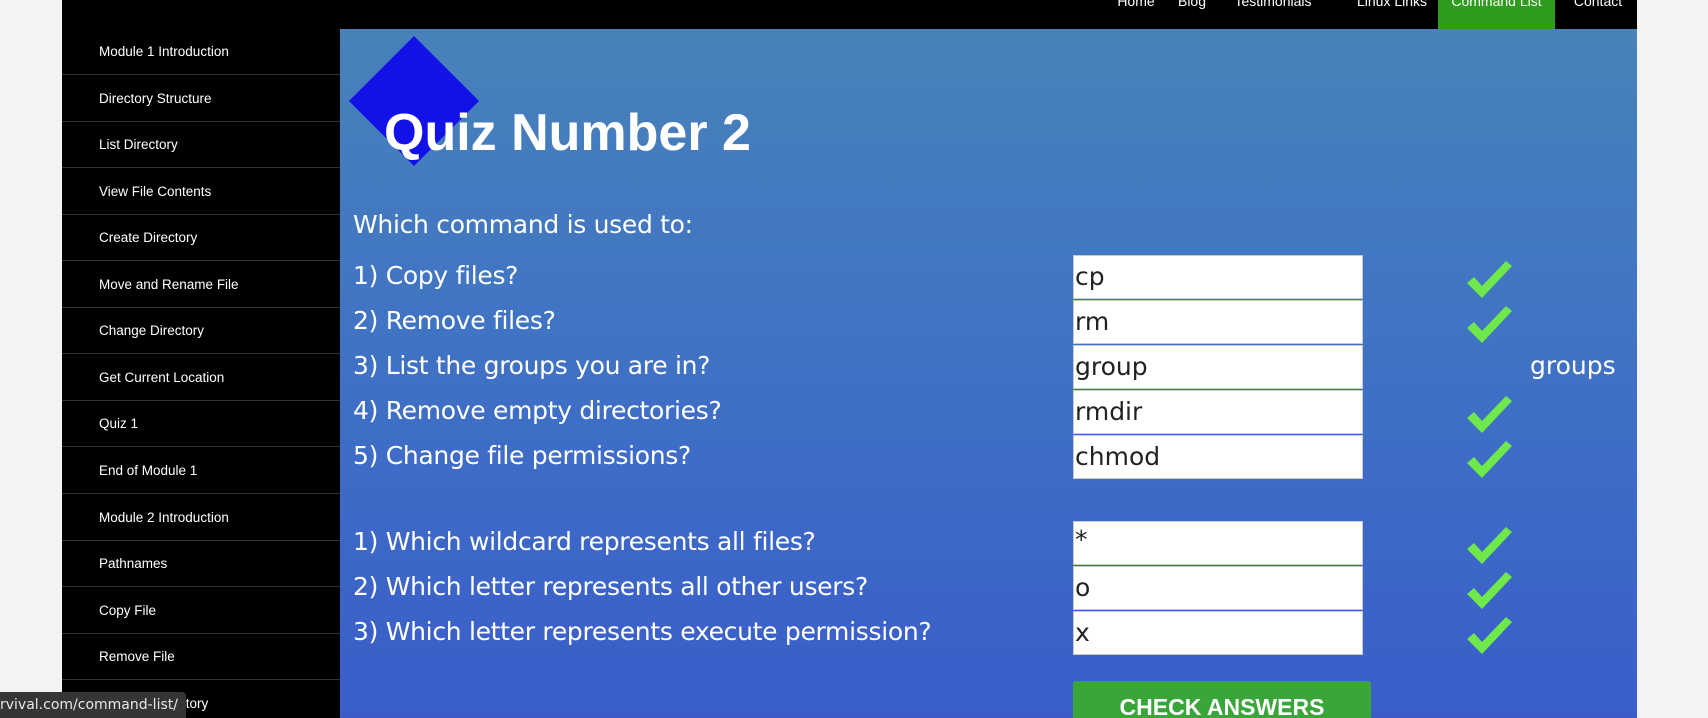 Image resolution: width=1708 pixels, height=718 pixels. What do you see at coordinates (1218, 367) in the screenshot?
I see `answer-input-3: group` at bounding box center [1218, 367].